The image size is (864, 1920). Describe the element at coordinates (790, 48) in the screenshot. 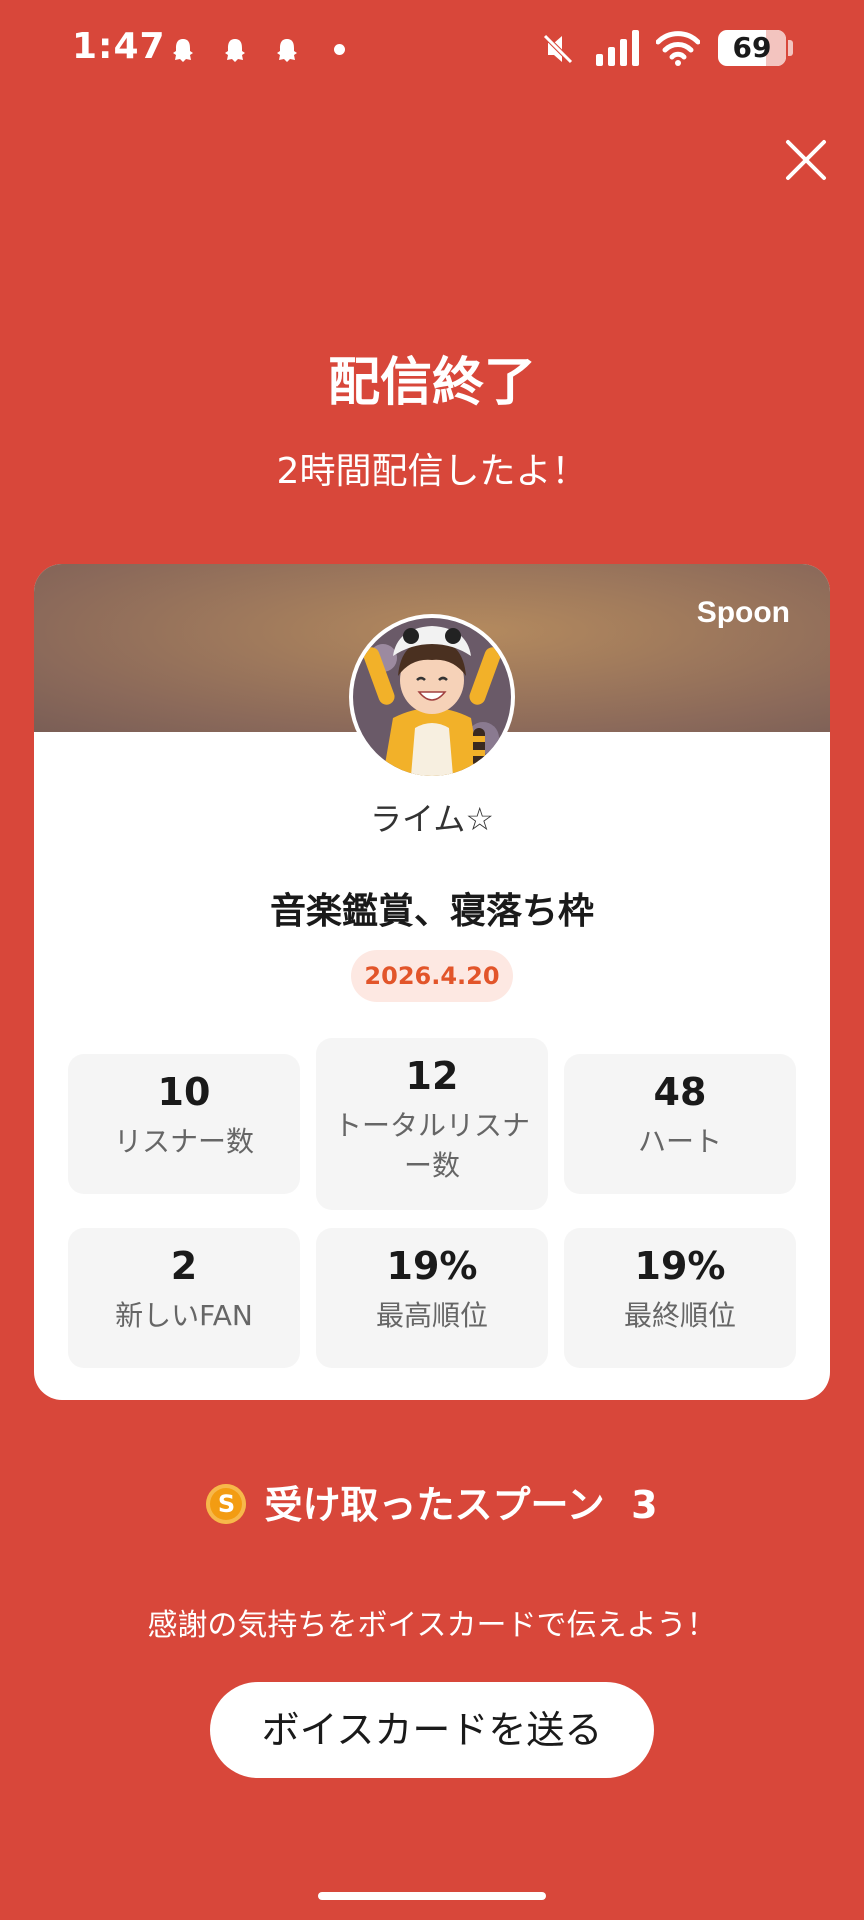

I see `battery-cap` at that location.